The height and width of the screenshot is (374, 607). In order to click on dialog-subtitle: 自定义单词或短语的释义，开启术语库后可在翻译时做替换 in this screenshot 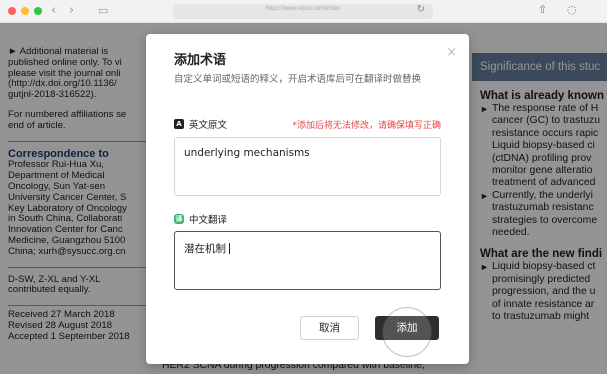, I will do `click(298, 79)`.